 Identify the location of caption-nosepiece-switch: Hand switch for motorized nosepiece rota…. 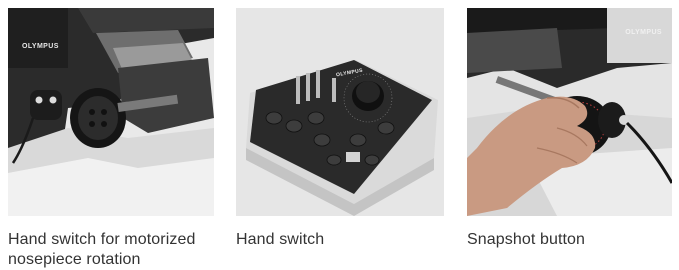
(102, 249).